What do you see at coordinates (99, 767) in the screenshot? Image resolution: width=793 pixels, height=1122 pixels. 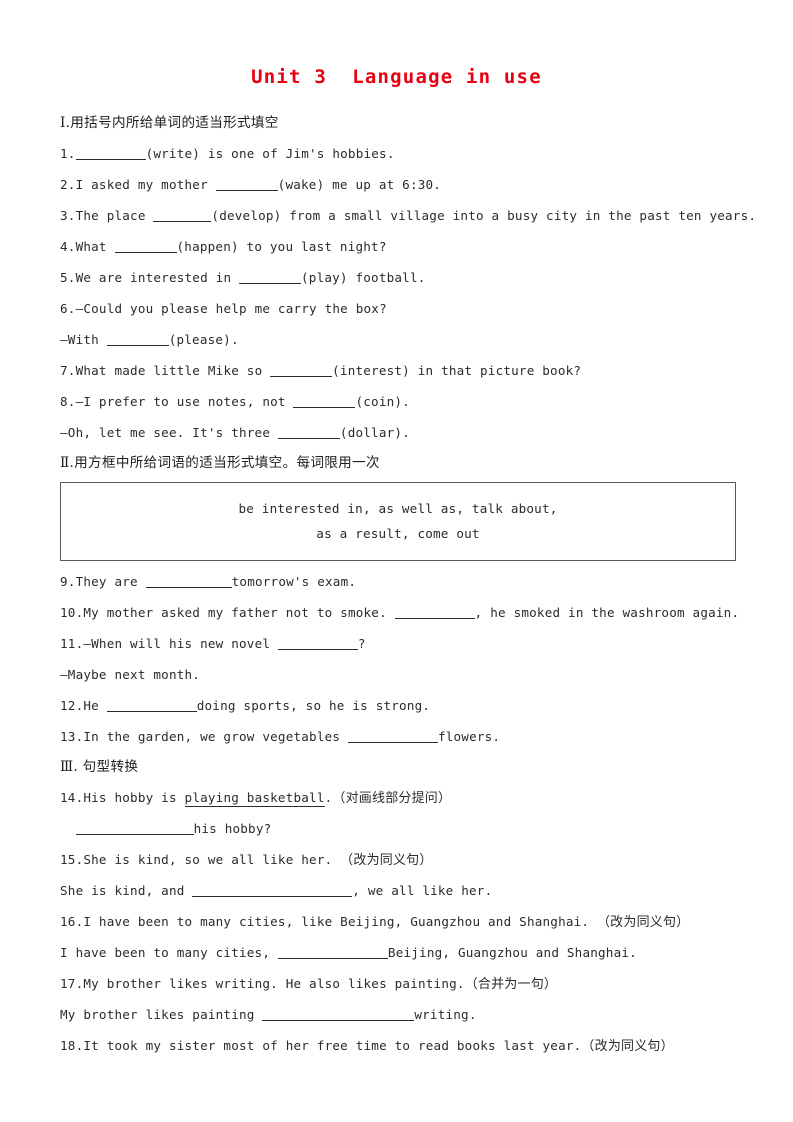 I see `section-heading-3: Ⅲ. 句型转换` at bounding box center [99, 767].